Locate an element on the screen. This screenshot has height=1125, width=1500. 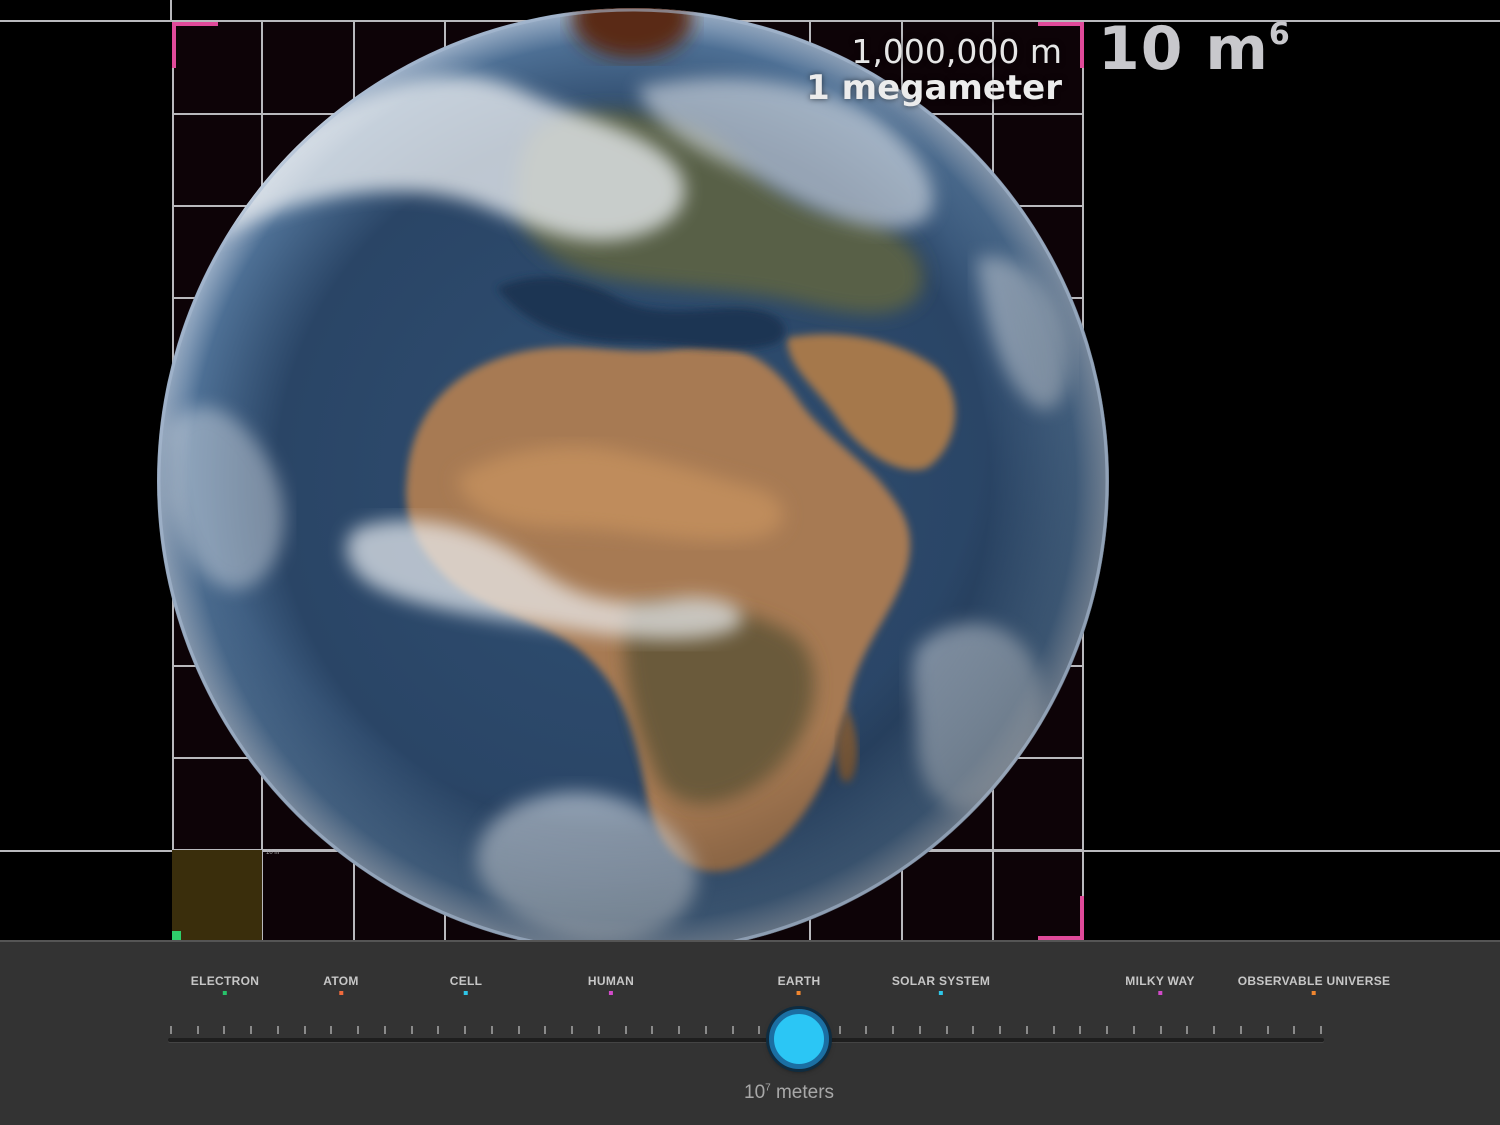
unit-name-label: 1 megameter is located at coordinates (934, 88).